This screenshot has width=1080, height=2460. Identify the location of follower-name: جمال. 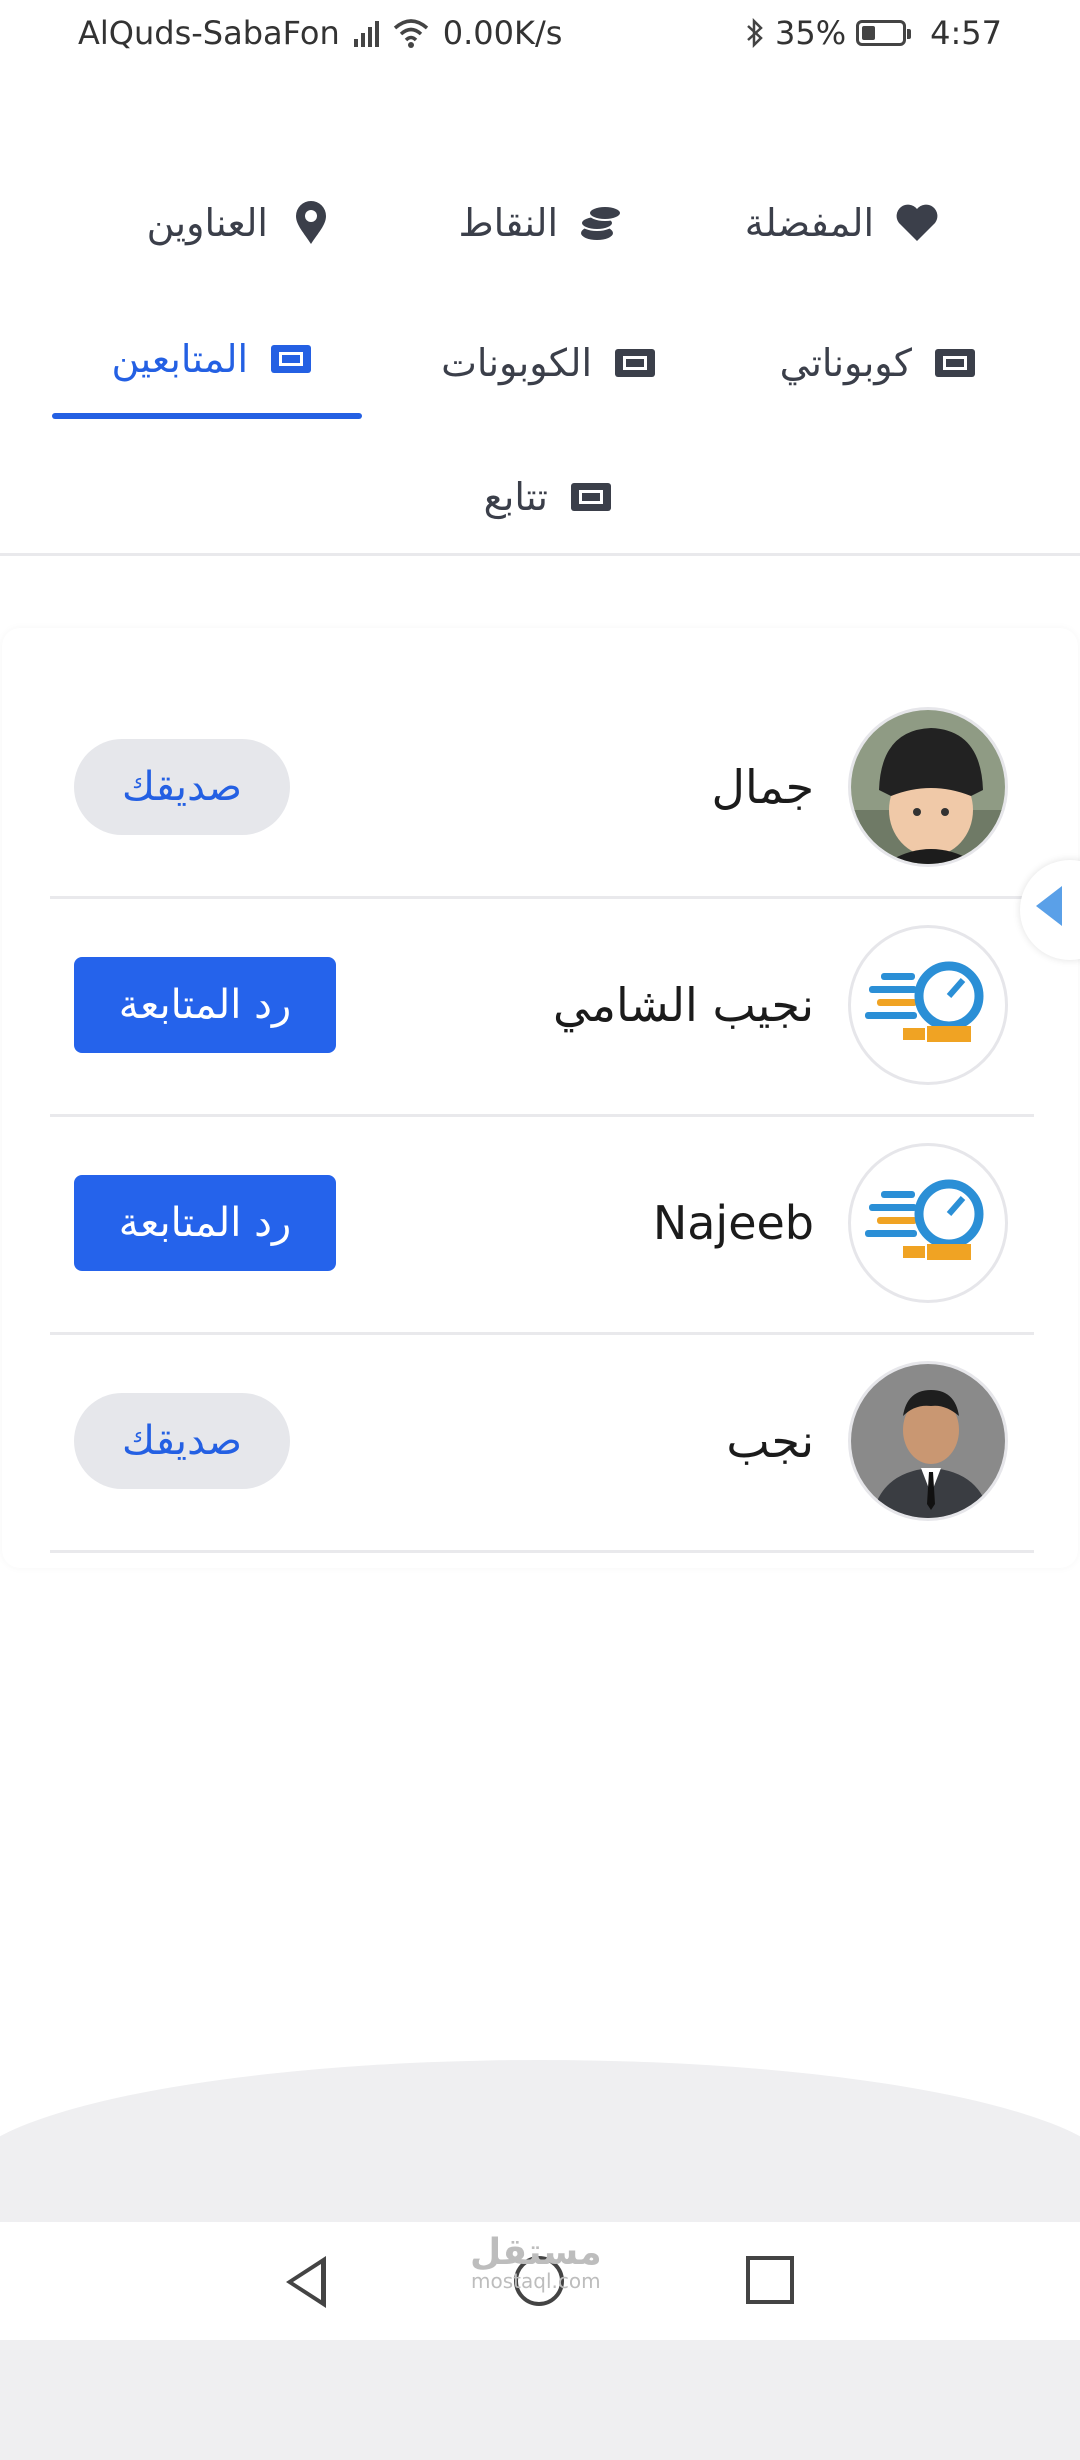
(762, 787).